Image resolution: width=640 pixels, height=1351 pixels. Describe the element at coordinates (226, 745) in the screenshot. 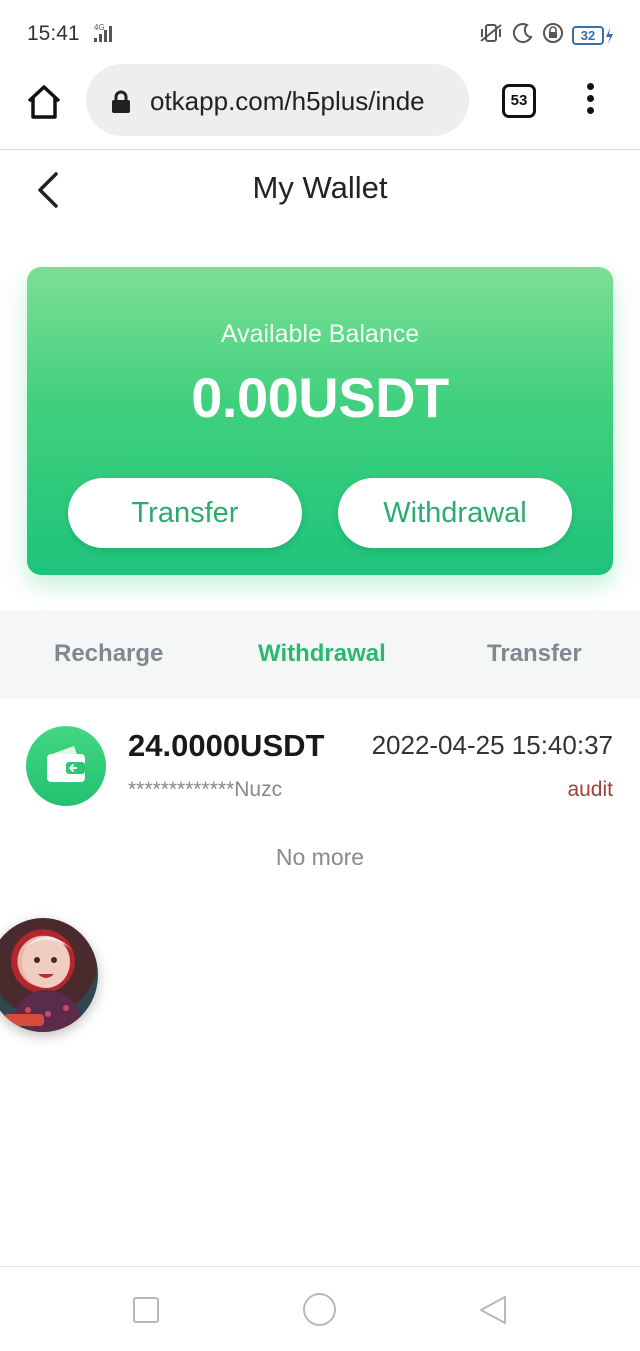

I see `record-amount: 24.0000USDT` at that location.